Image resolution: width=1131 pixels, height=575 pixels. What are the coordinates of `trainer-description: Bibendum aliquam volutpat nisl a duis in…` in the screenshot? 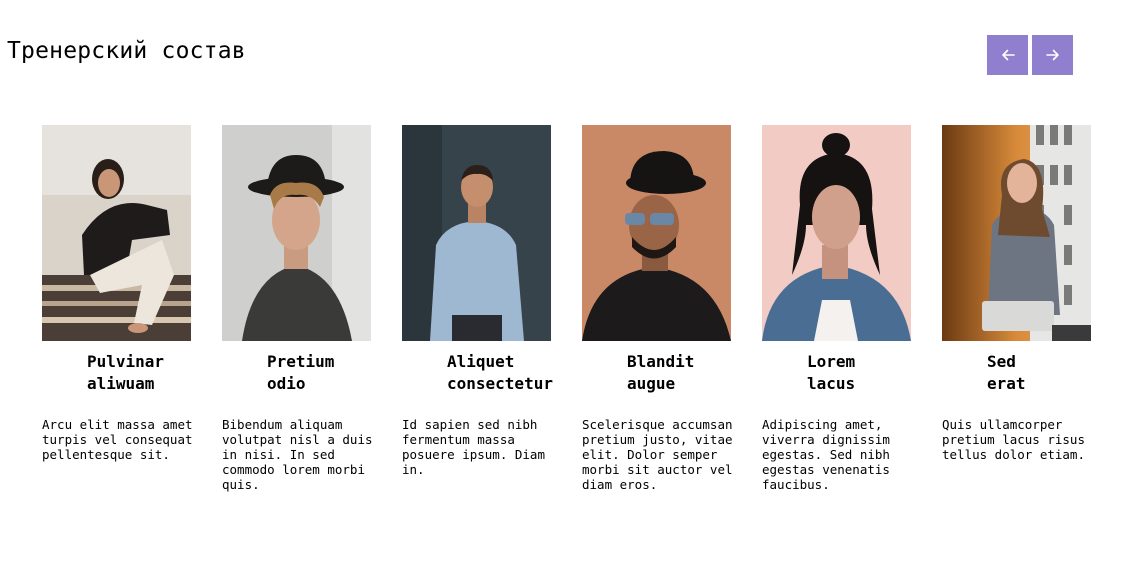 It's located at (297, 454).